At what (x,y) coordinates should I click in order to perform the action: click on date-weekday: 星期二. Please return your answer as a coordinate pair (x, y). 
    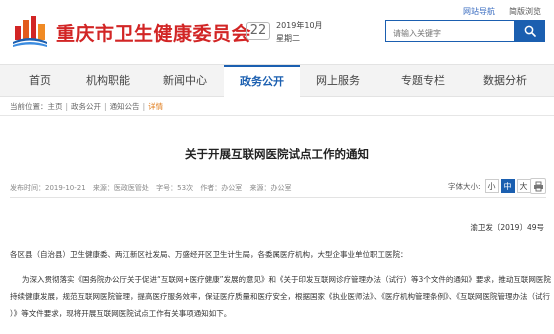
    Looking at the image, I should click on (288, 38).